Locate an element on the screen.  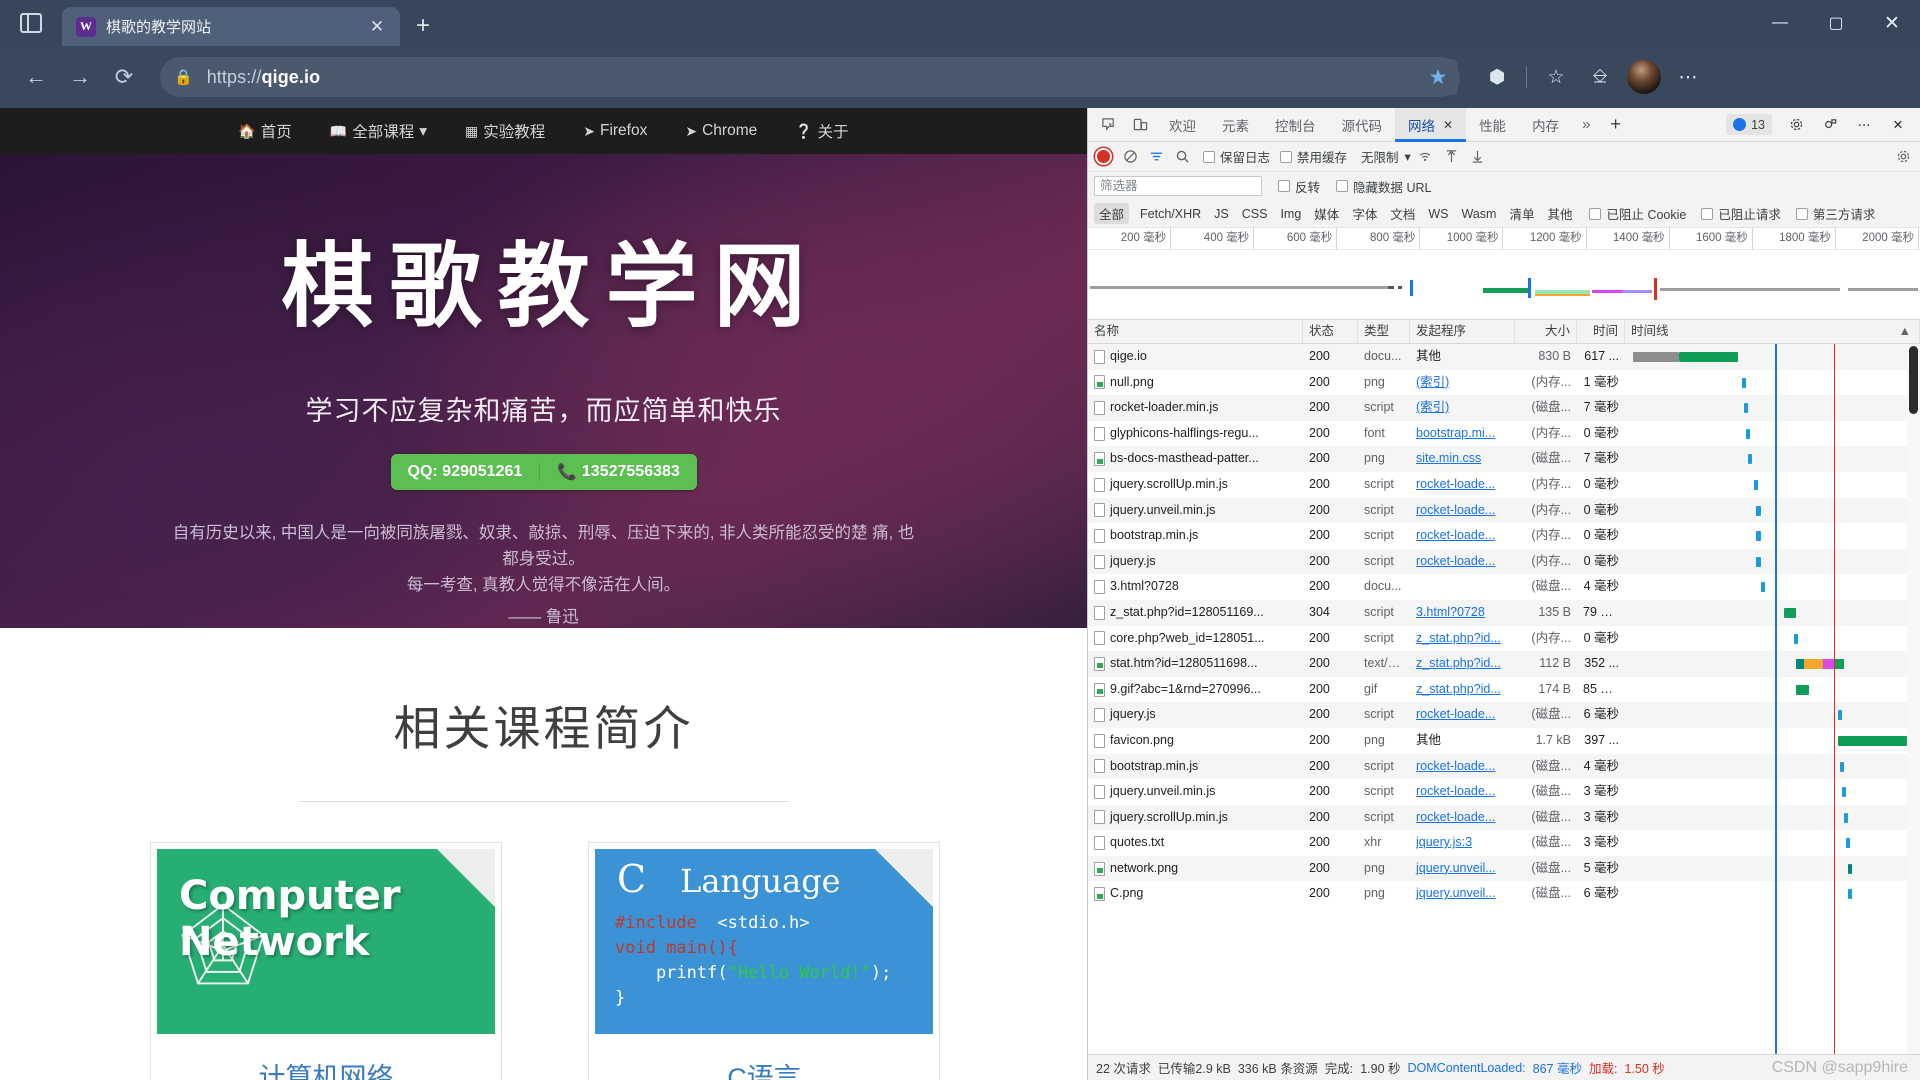
devtools-tab-performance: 性能 is located at coordinates (1492, 125).